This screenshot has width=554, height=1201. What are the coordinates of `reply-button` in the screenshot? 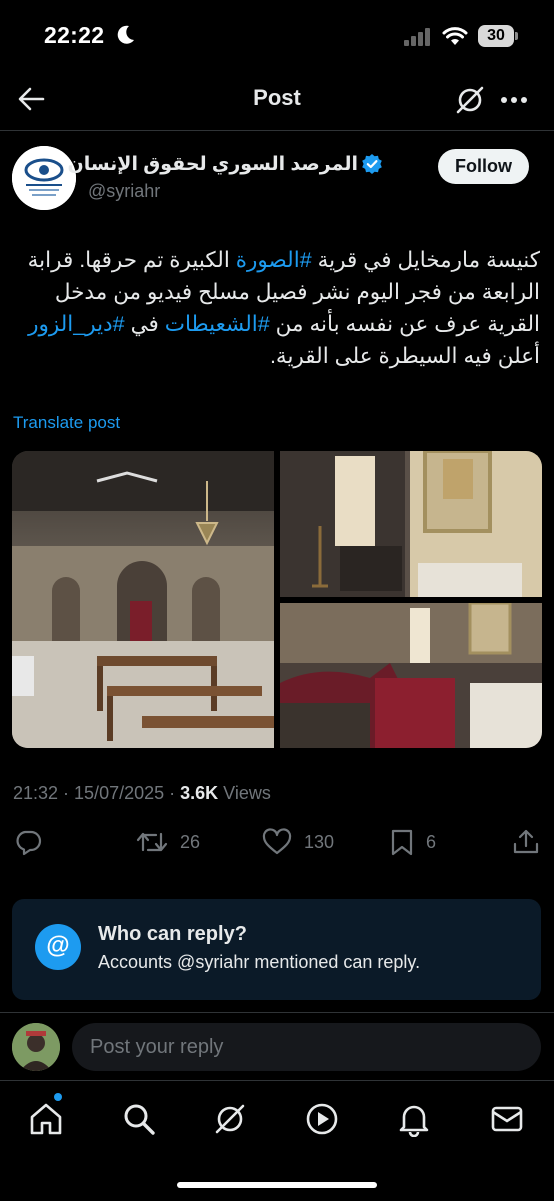 It's located at (28, 842).